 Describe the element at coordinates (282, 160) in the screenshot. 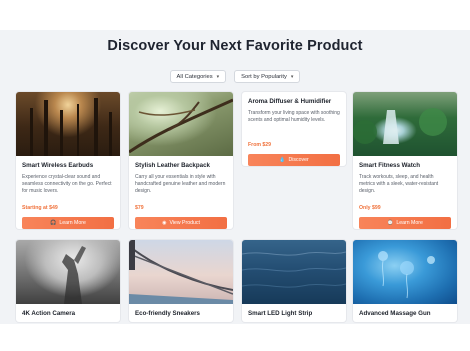

I see `drop-icon: 💧` at that location.